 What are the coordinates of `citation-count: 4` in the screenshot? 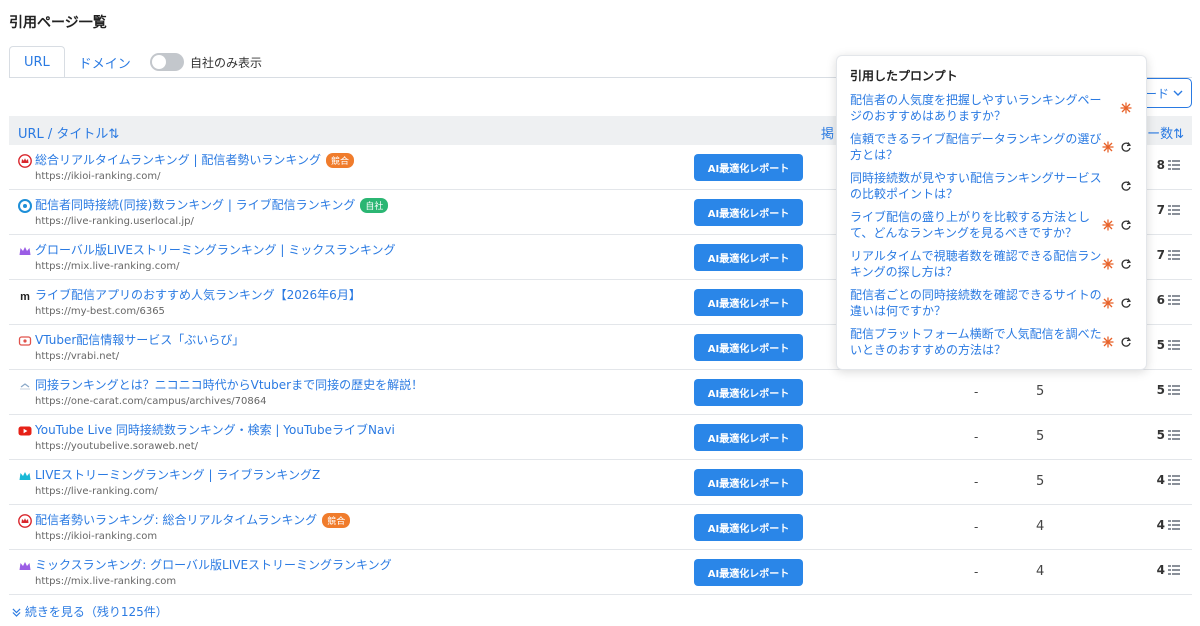 It's located at (1168, 525).